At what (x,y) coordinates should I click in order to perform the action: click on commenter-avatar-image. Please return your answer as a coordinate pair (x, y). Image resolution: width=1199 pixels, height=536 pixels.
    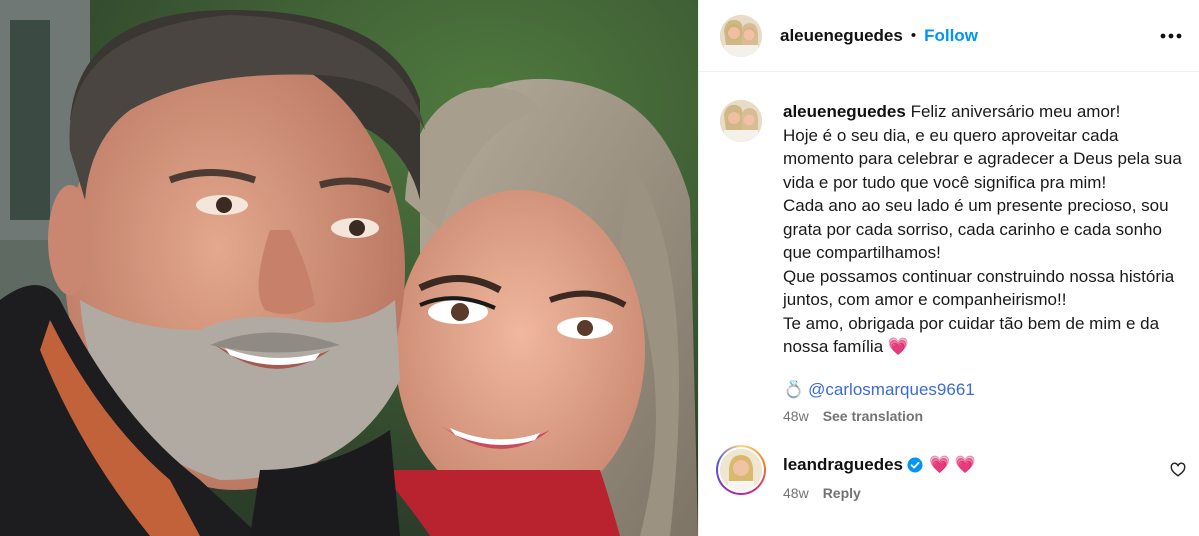
    Looking at the image, I should click on (741, 470).